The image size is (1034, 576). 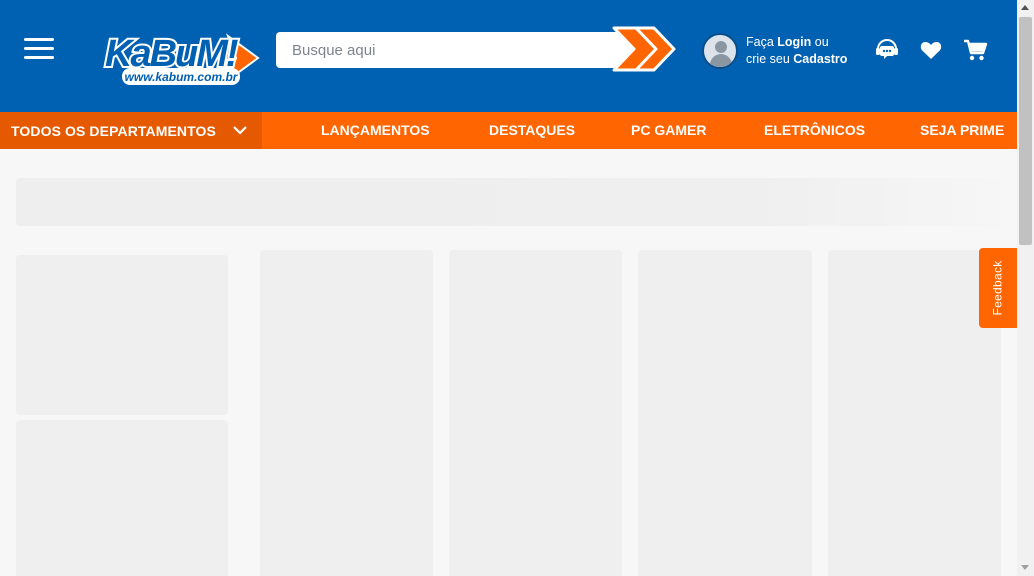 I want to click on login-text: Faça Login ou crie seu Cadastro, so click(x=796, y=51).